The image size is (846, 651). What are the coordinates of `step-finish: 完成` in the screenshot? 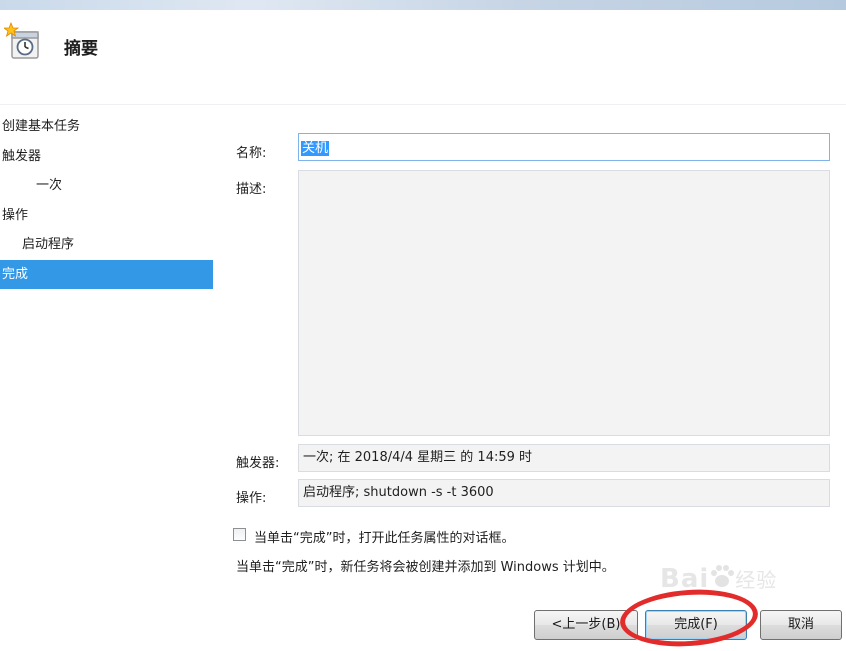 It's located at (106, 274).